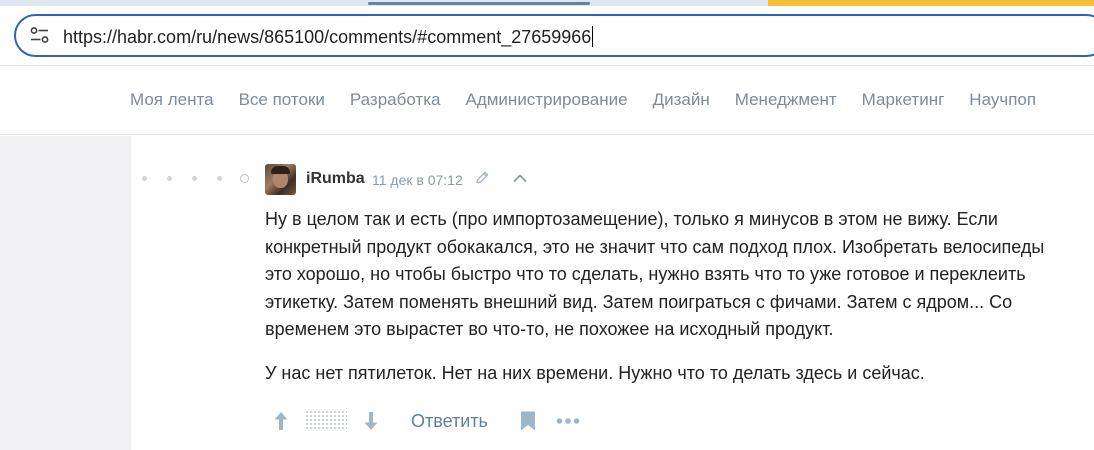  I want to click on vote-down-icon, so click(371, 421).